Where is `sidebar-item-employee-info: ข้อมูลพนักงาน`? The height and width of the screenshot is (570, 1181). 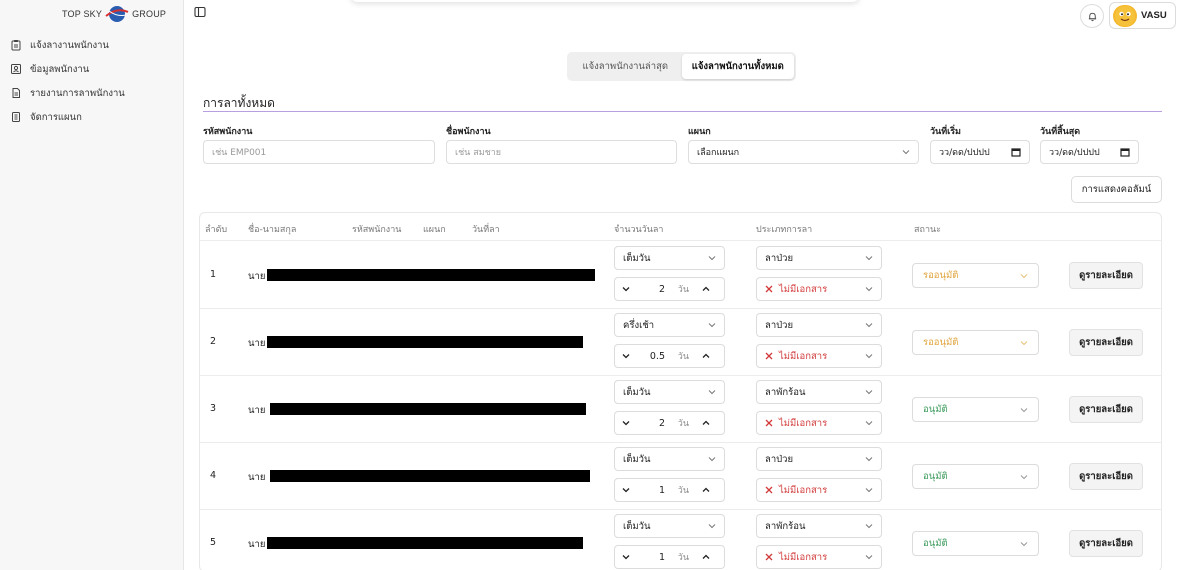 sidebar-item-employee-info: ข้อมูลพนักงาน is located at coordinates (67, 69).